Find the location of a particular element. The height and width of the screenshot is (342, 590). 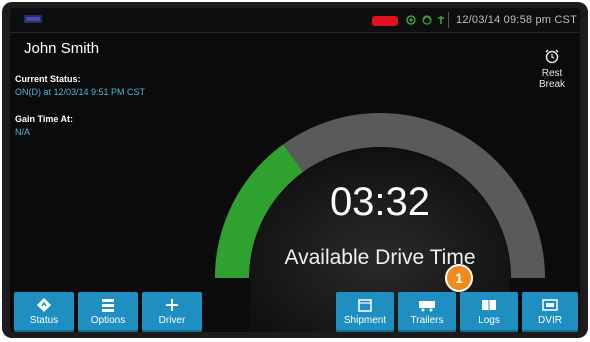

book-icon is located at coordinates (489, 305).